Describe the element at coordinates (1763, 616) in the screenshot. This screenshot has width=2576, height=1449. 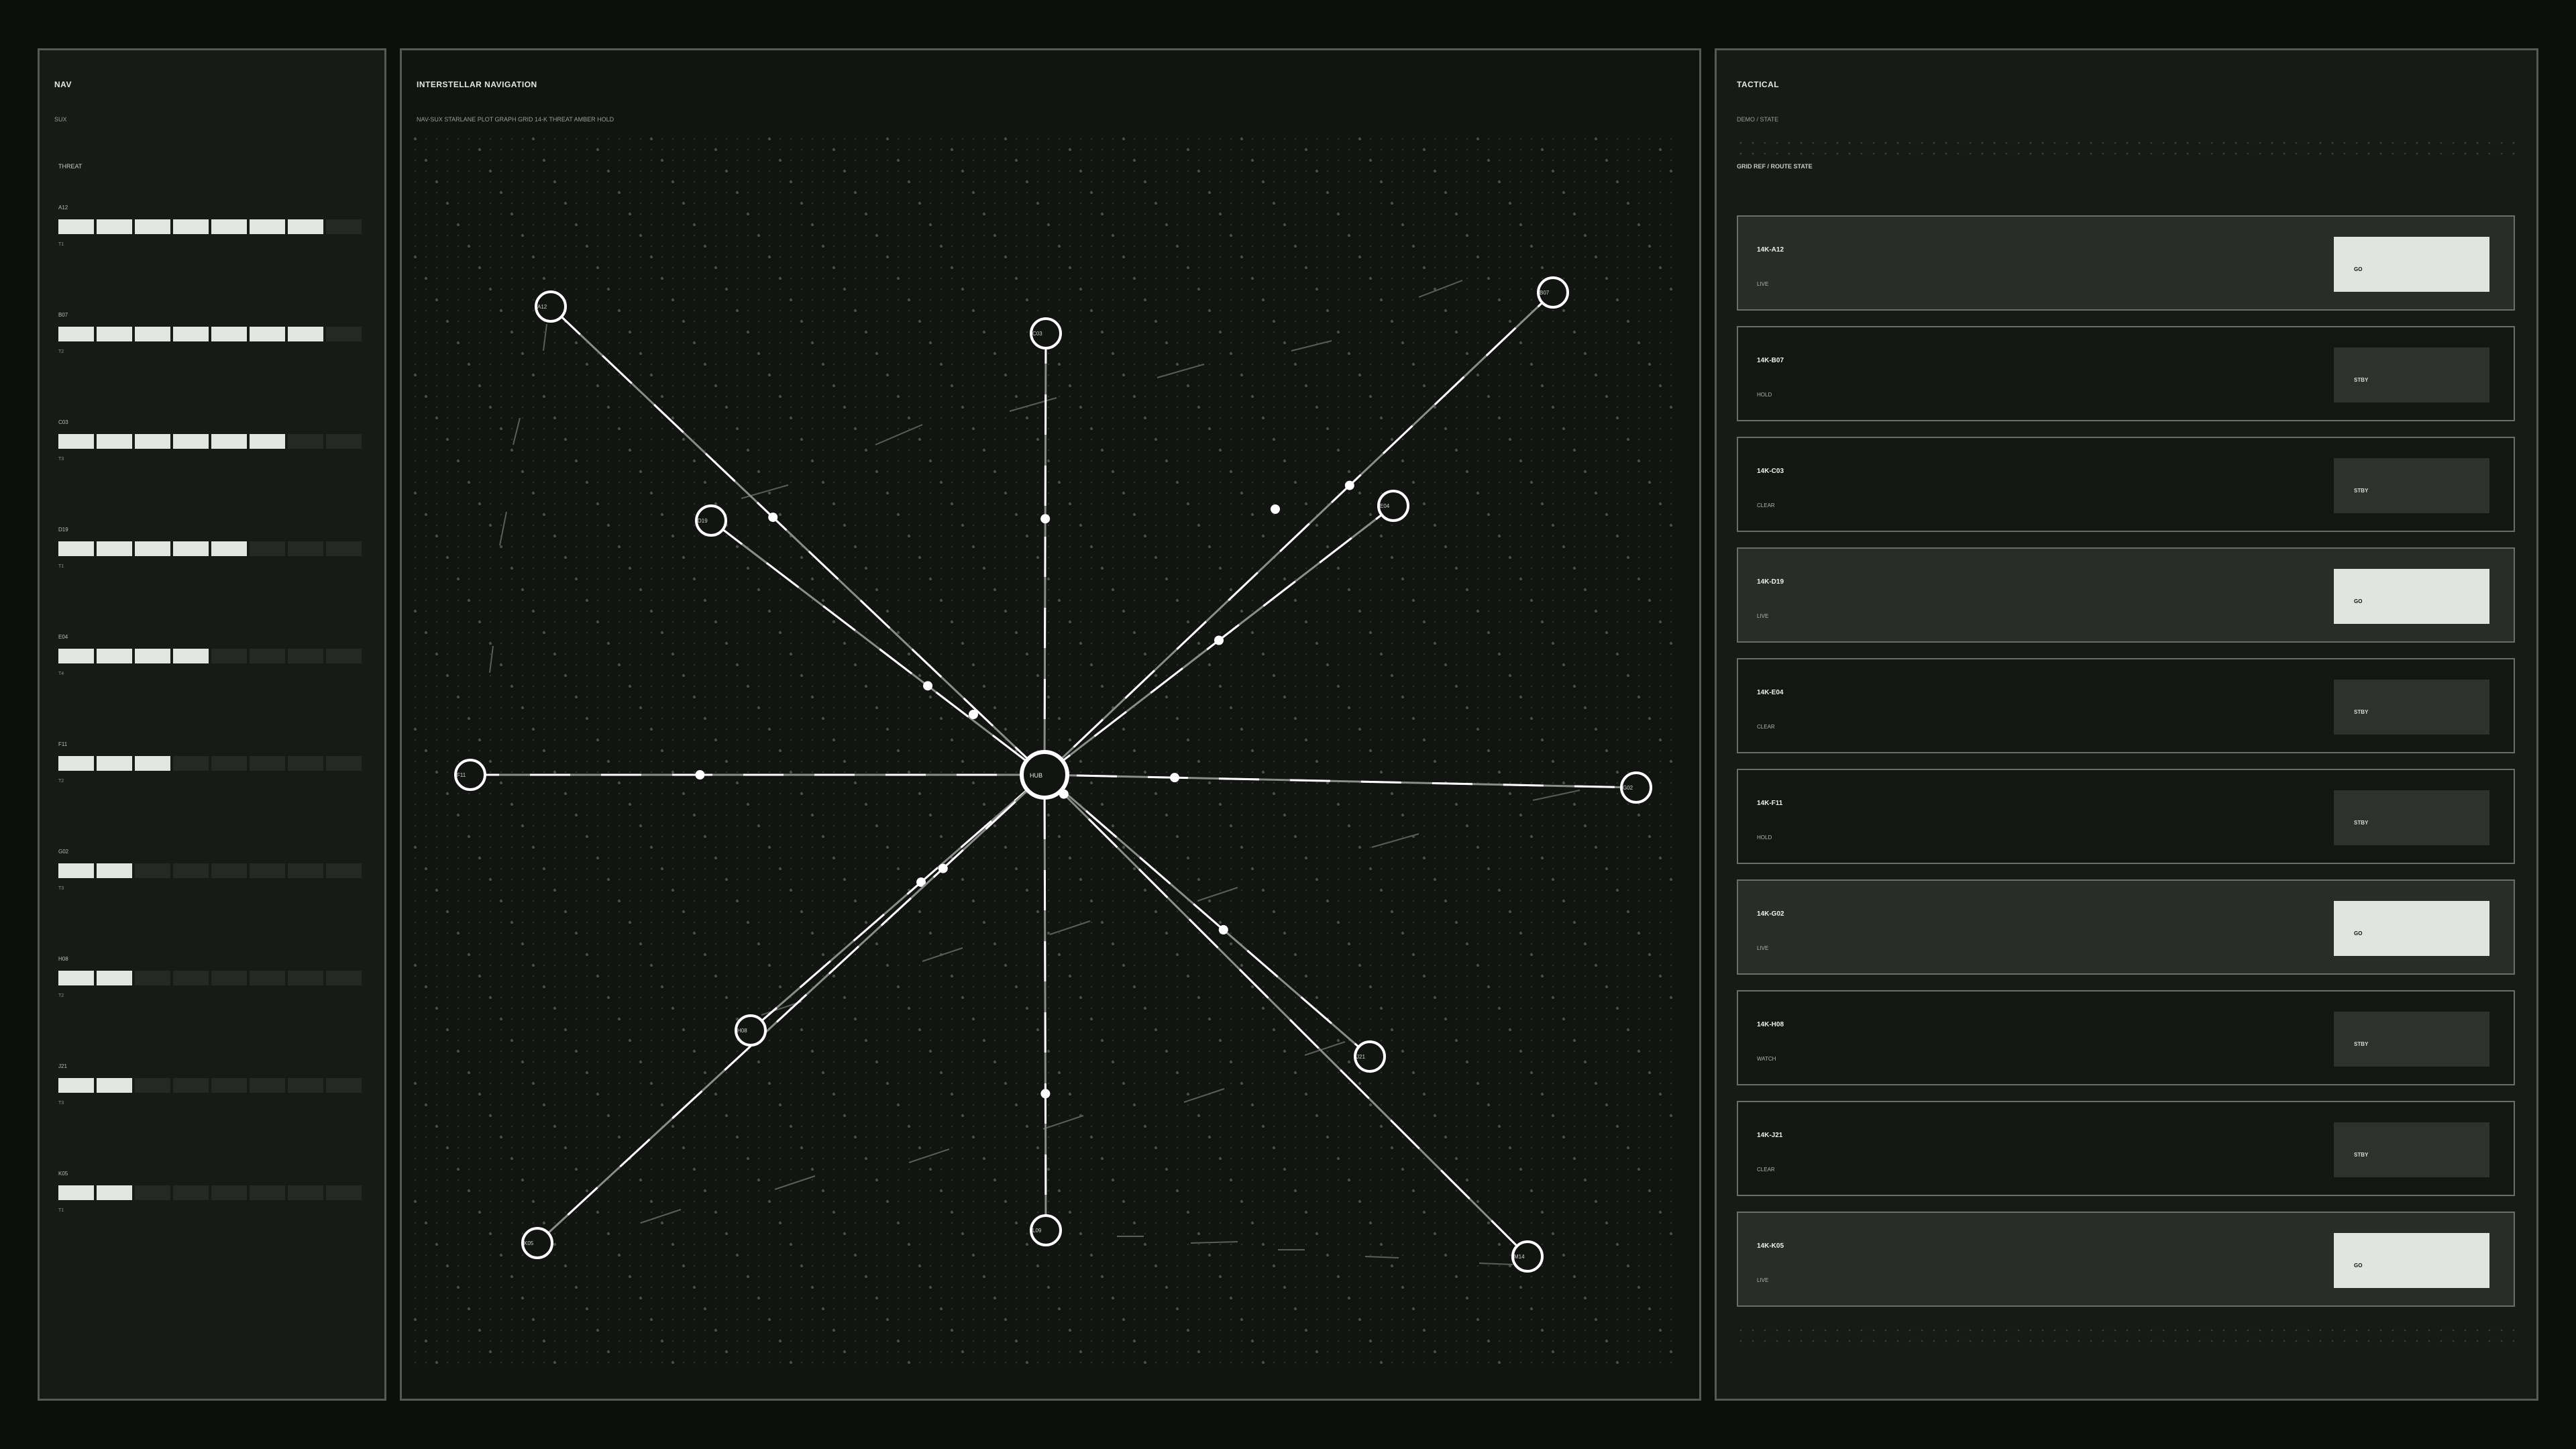
I see `route-status: LIVE` at that location.